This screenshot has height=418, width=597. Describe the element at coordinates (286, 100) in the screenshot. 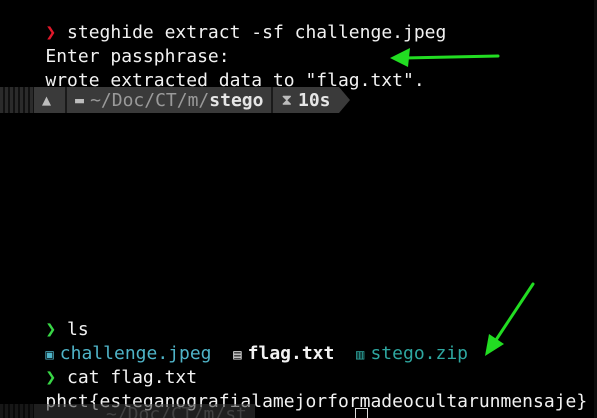

I see `hourglass-icon: ⧗` at that location.